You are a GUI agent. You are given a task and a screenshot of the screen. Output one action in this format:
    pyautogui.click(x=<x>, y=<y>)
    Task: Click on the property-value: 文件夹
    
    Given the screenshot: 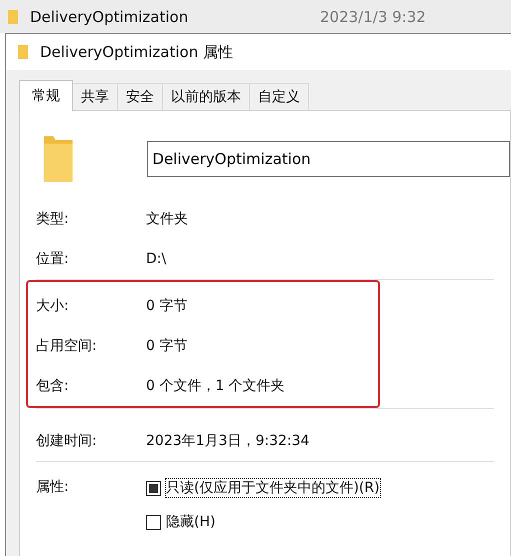 What is the action you would take?
    pyautogui.click(x=167, y=219)
    